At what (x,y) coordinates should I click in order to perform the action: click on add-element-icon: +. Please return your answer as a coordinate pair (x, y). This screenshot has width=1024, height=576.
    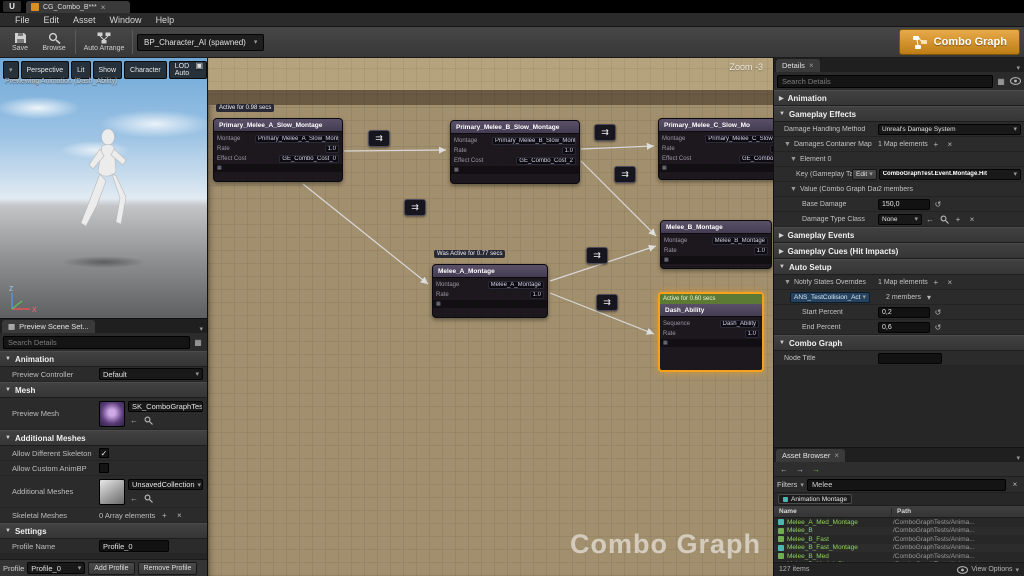
    Looking at the image, I should click on (164, 515).